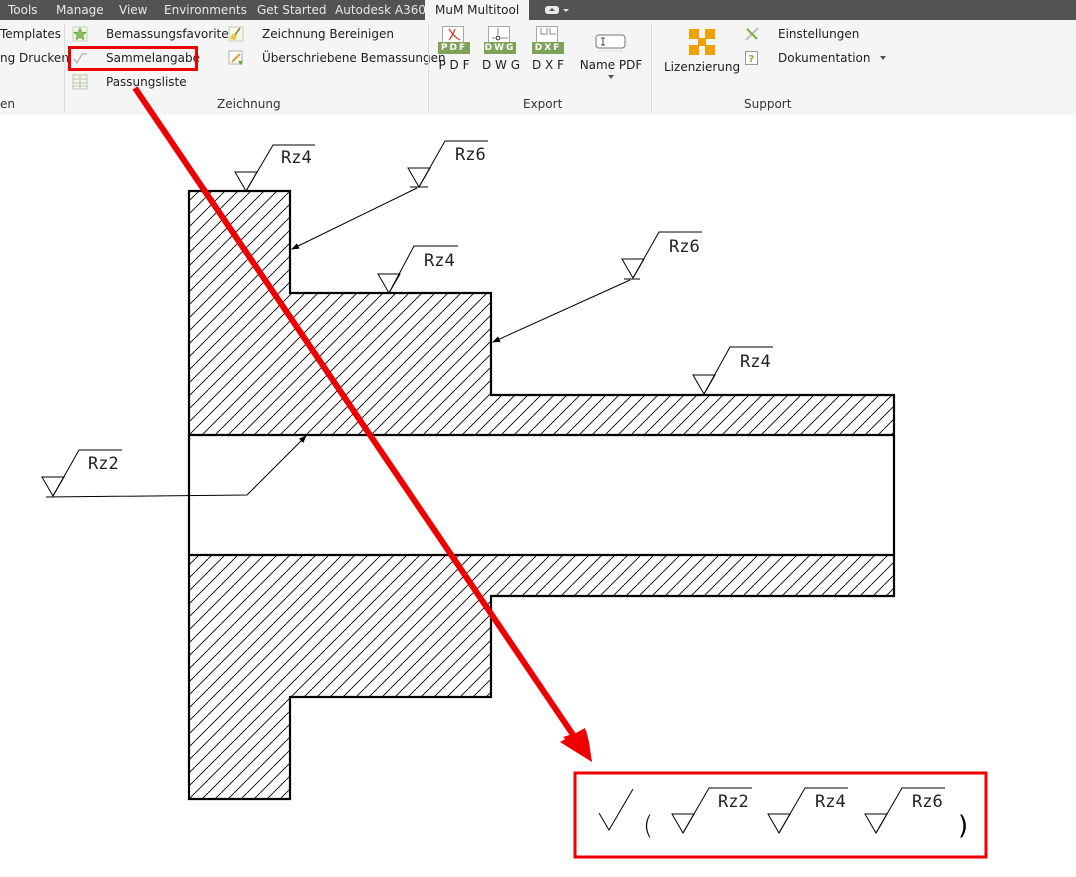 This screenshot has width=1076, height=877. I want to click on surface-symbol-rz6-right: Rz6, so click(597, 287).